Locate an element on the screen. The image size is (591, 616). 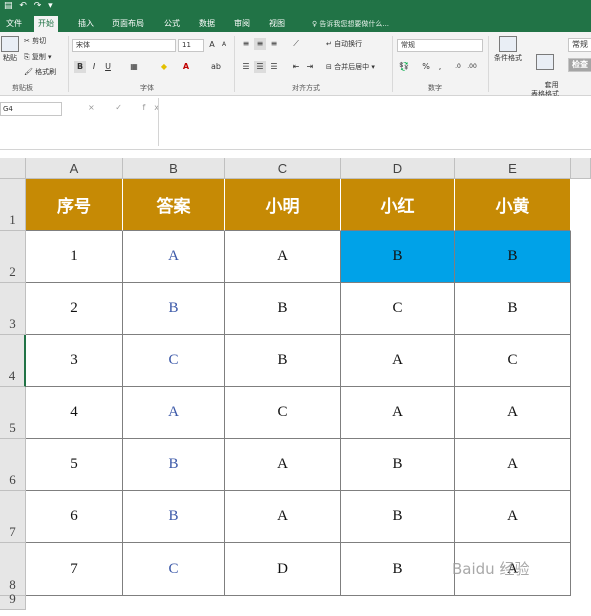
formula-bar-icons: × ✓ fx is located at coordinates (128, 107).